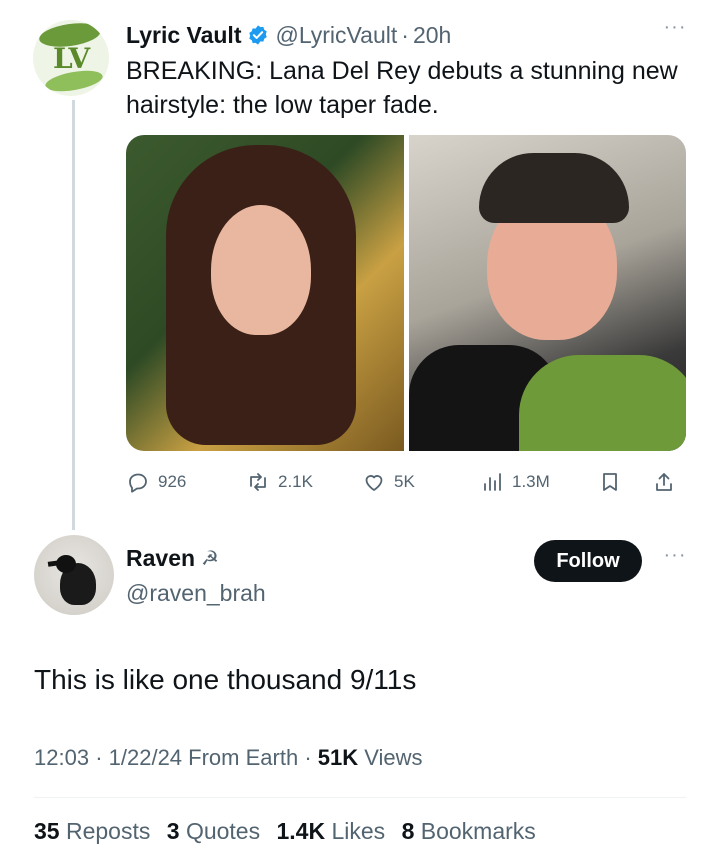 This screenshot has height=863, width=720. What do you see at coordinates (360, 797) in the screenshot?
I see `divider` at bounding box center [360, 797].